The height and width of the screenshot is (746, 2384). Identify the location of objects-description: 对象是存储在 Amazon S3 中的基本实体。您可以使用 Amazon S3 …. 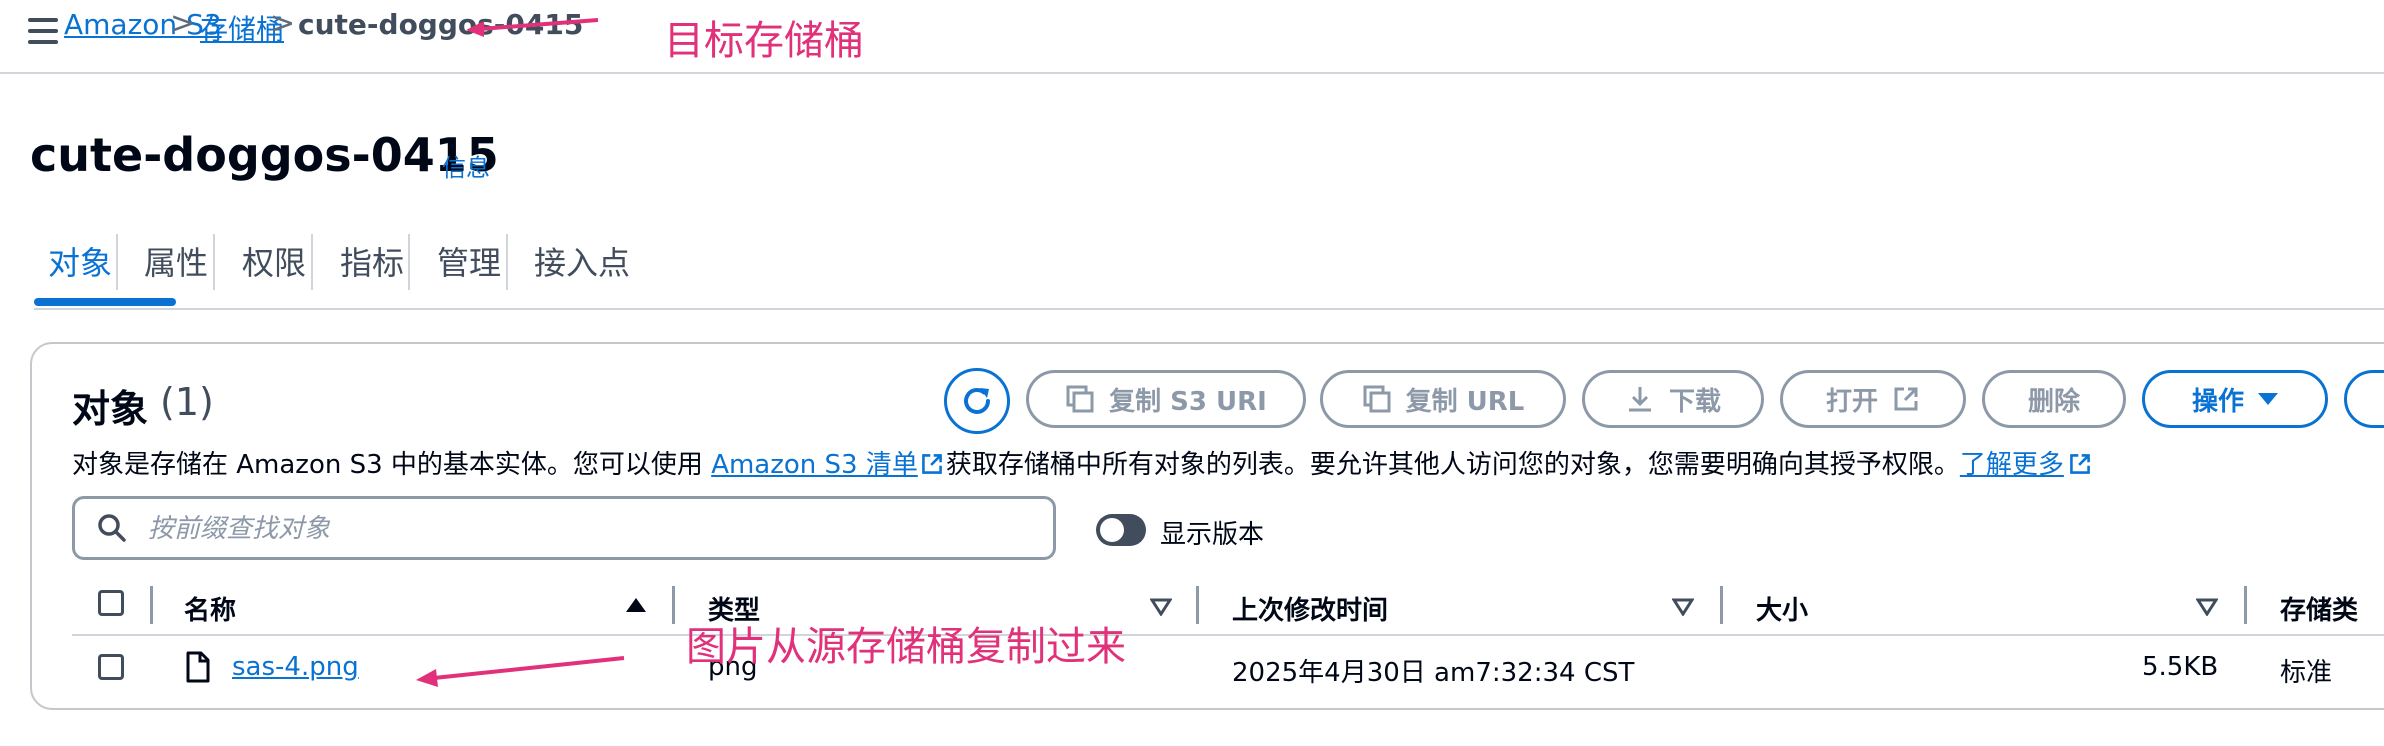
(1082, 462).